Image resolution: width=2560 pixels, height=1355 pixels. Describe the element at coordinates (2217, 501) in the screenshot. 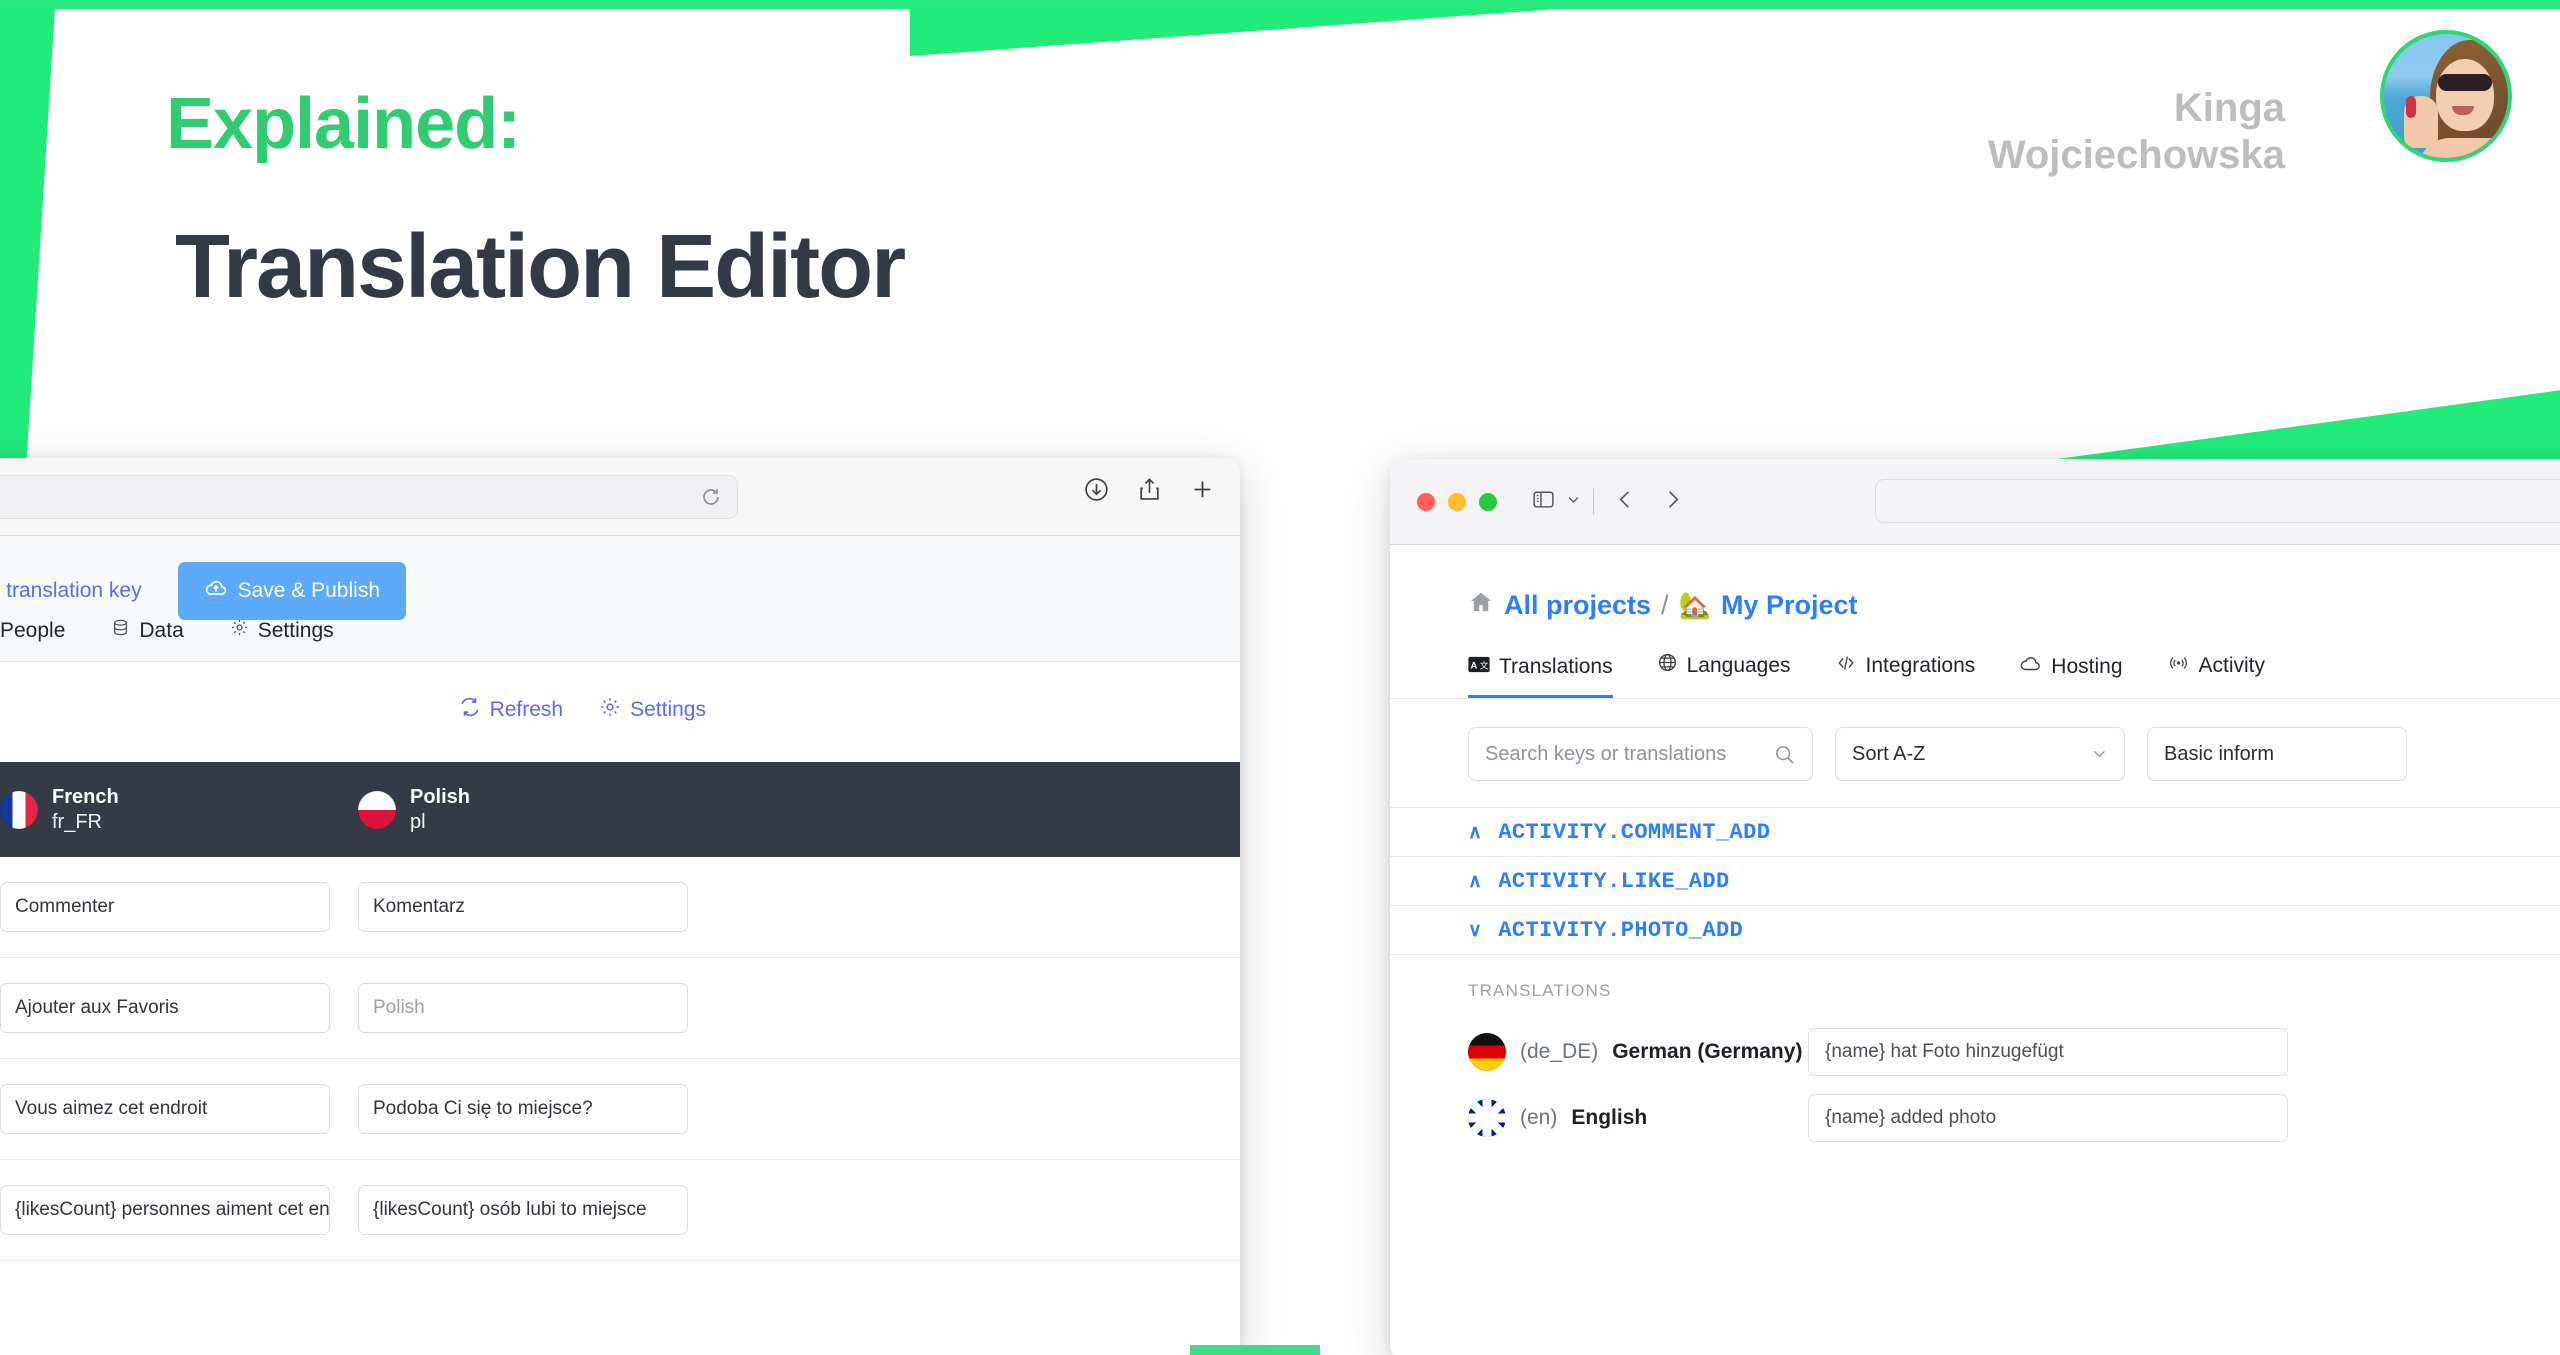

I see `safari-address-bar` at that location.